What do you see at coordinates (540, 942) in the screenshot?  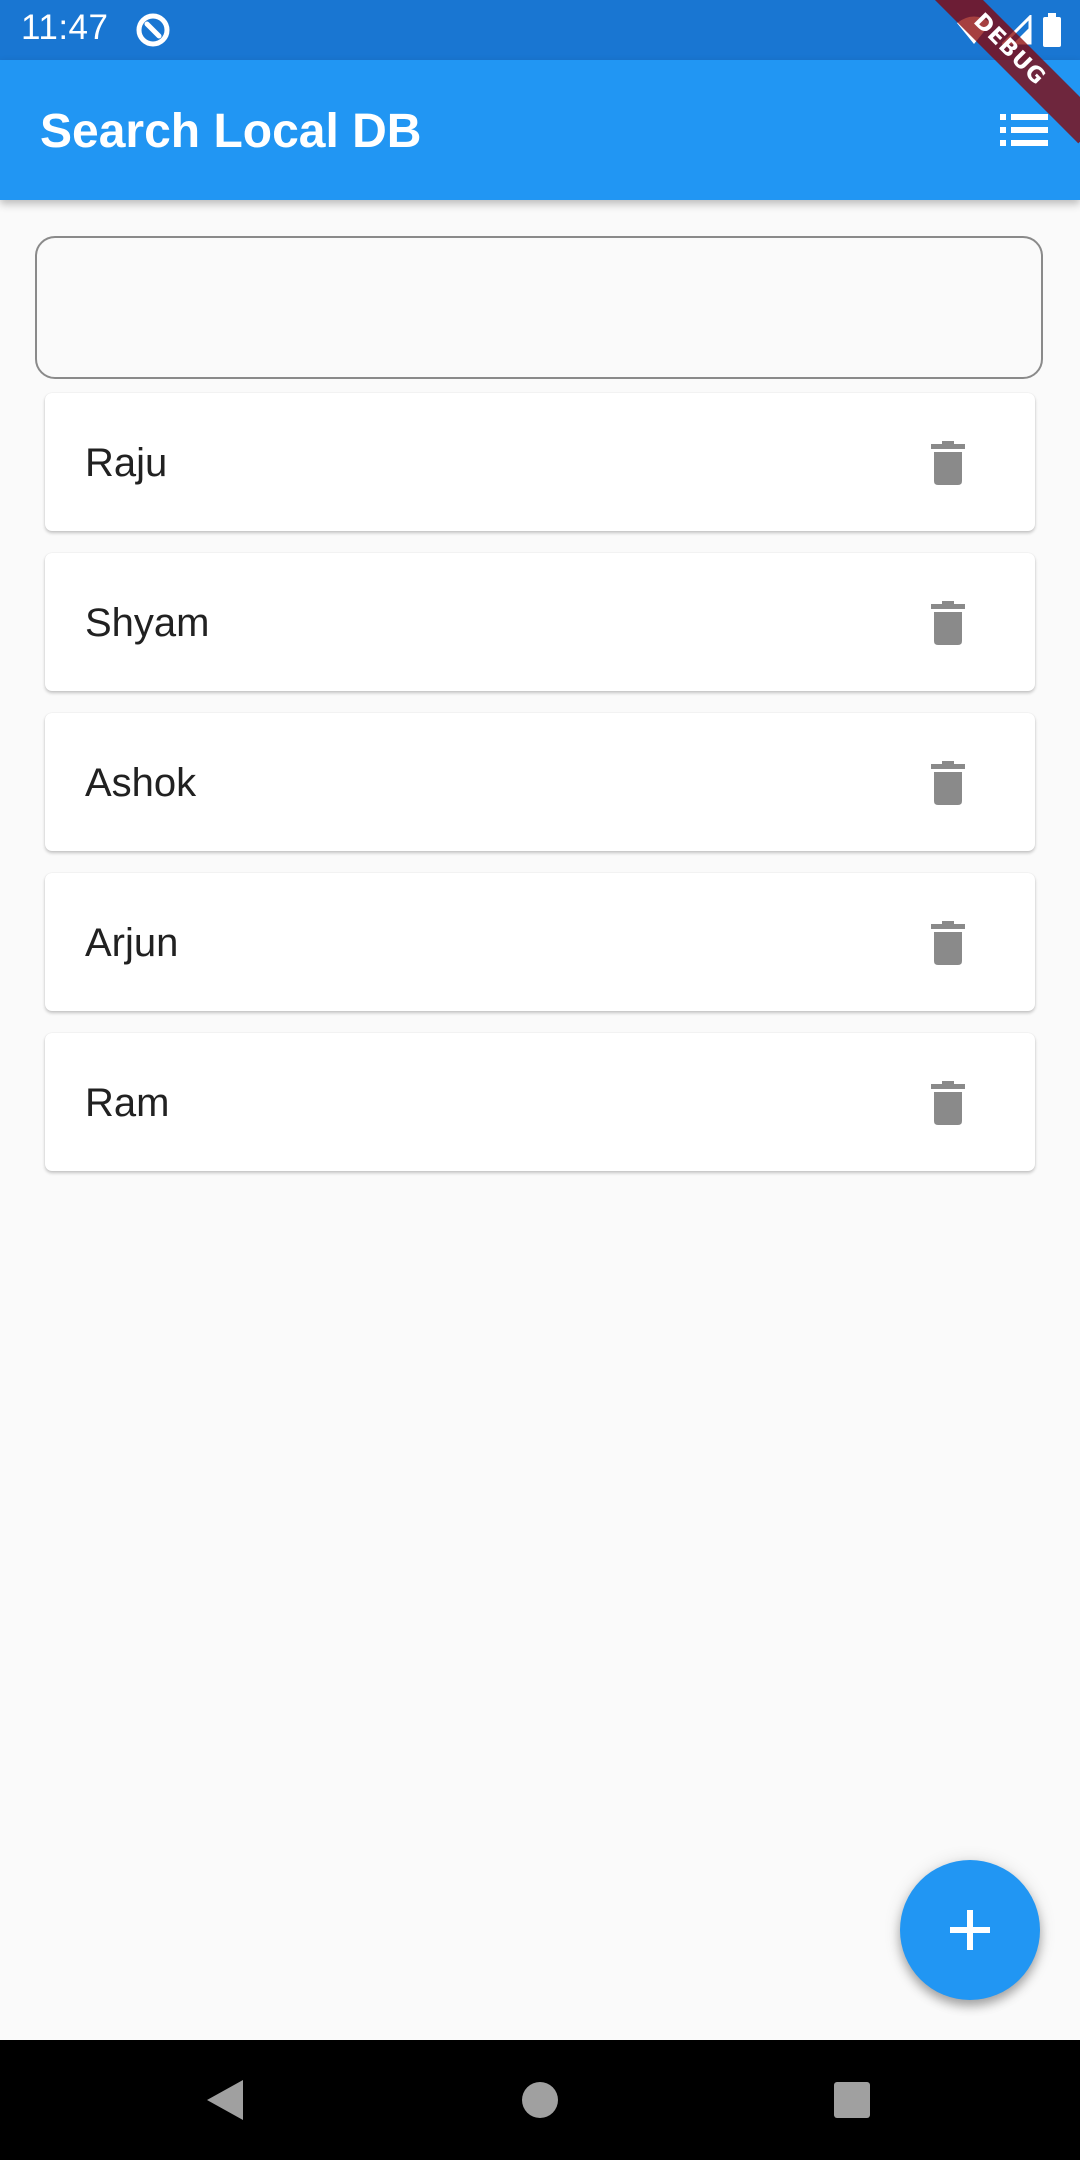 I see `list-item: Arjun` at bounding box center [540, 942].